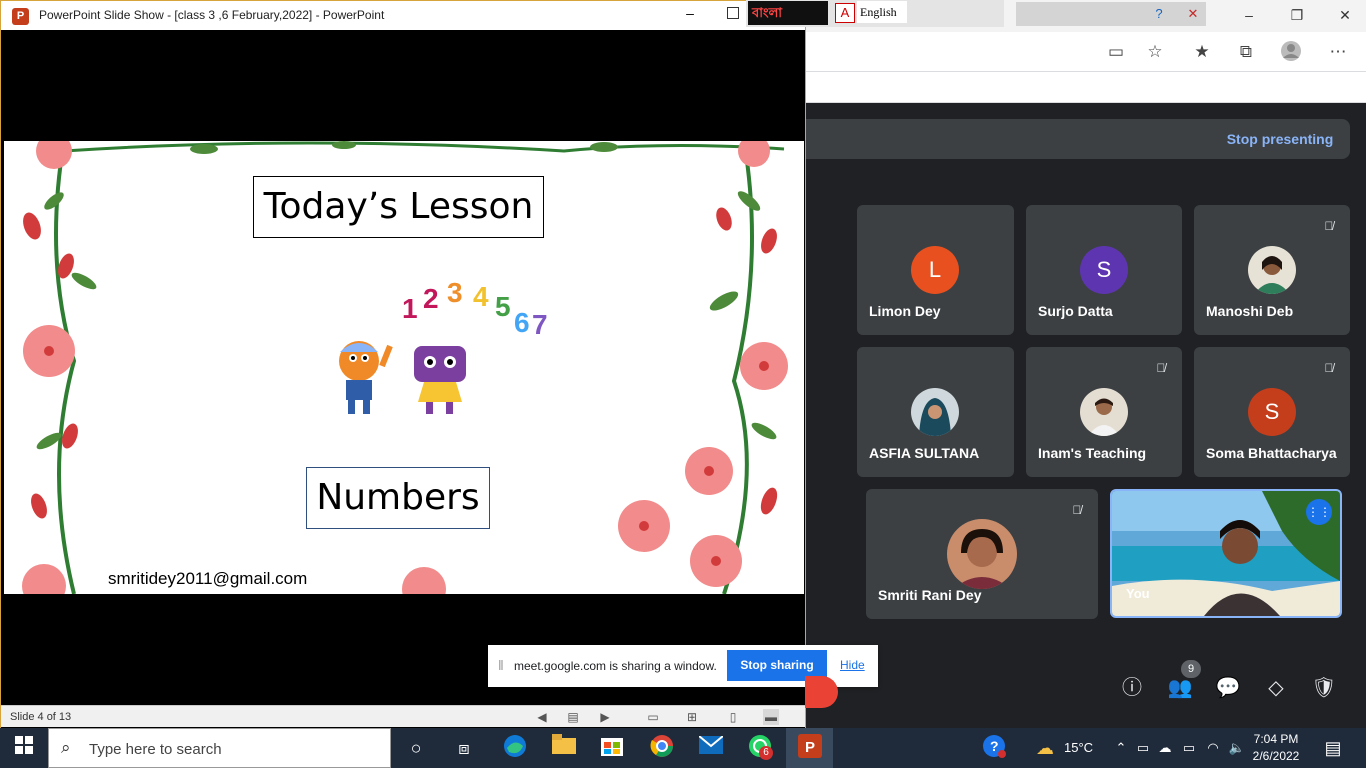  I want to click on svg-text: P, so click(810, 747).